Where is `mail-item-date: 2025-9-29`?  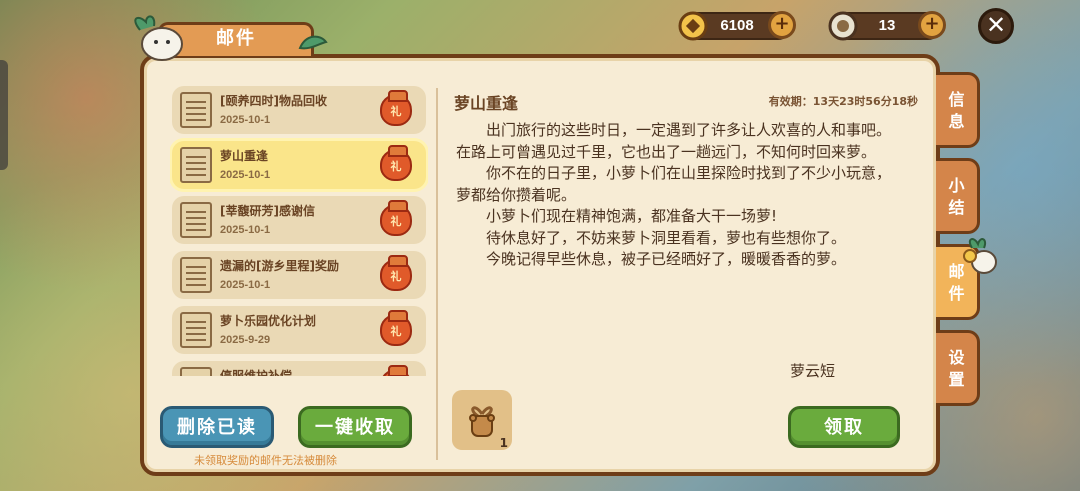
mail-item-date: 2025-9-29 is located at coordinates (245, 340).